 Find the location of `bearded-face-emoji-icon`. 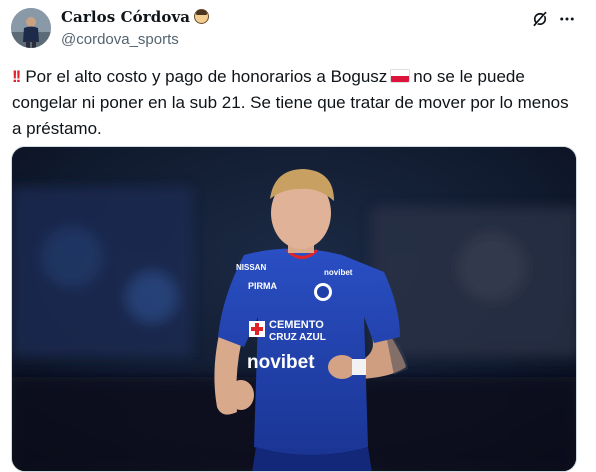

bearded-face-emoji-icon is located at coordinates (202, 16).